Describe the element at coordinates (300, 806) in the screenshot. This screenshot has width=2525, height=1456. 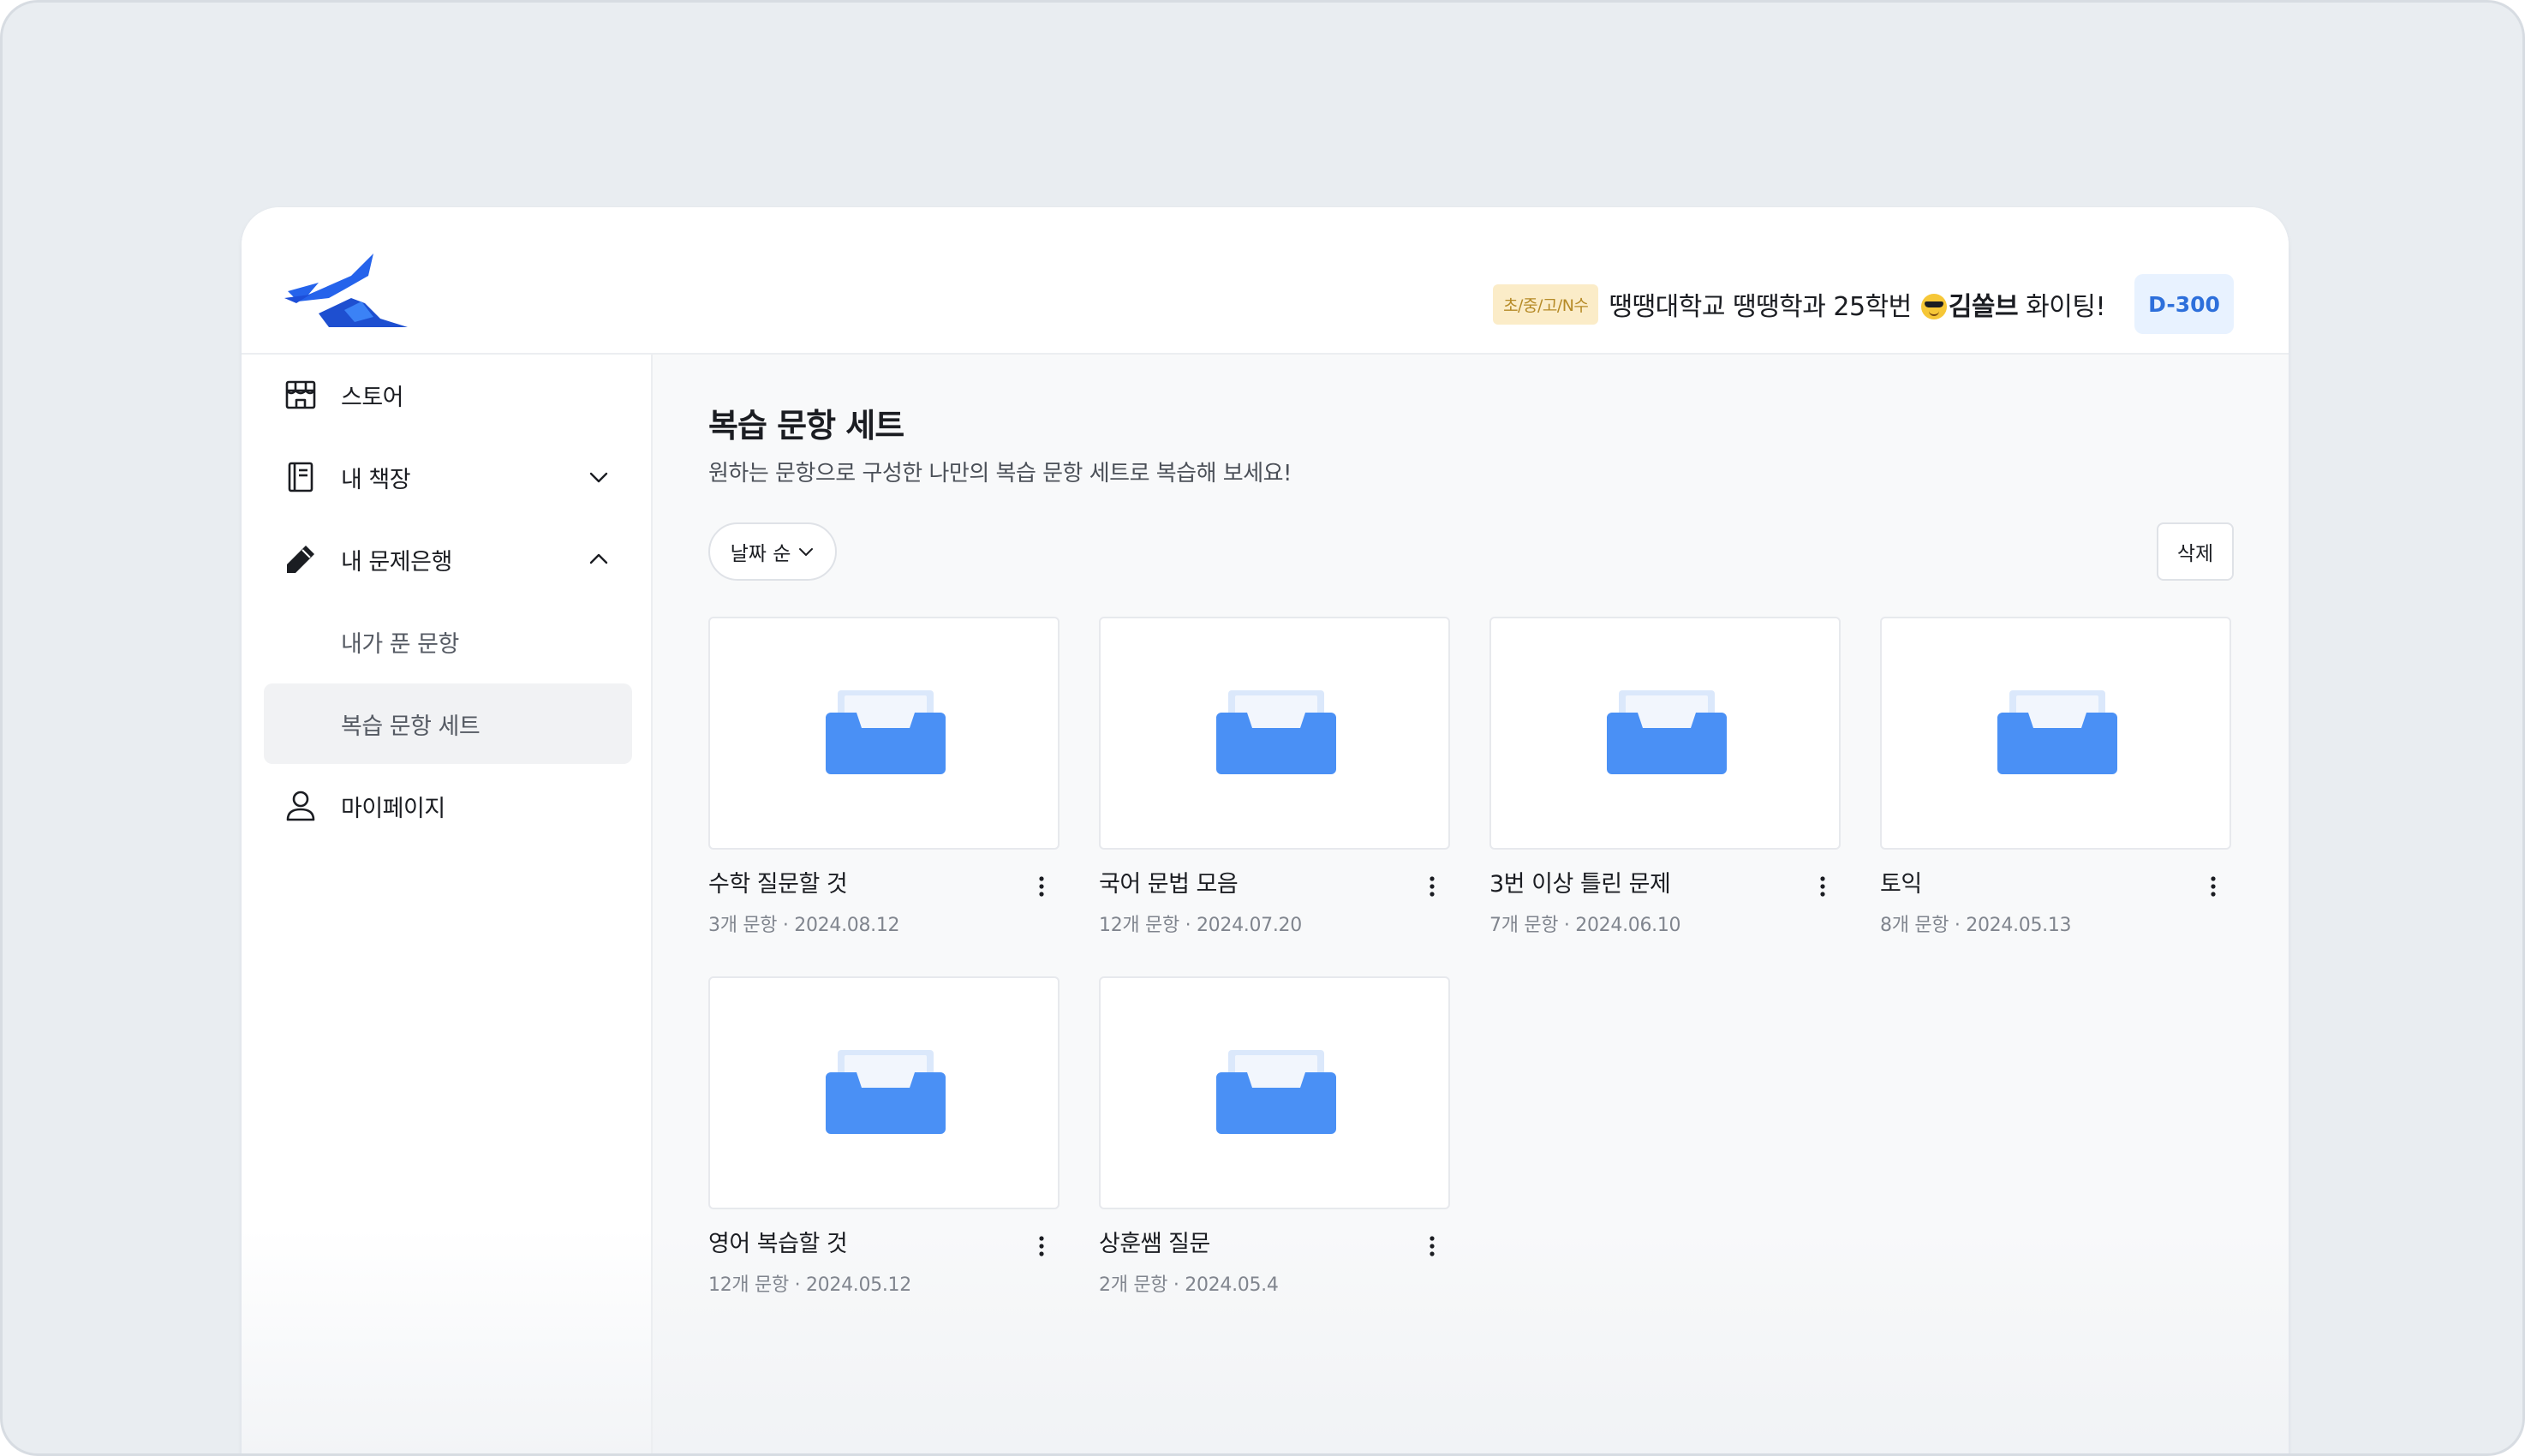
I see `user-icon` at that location.